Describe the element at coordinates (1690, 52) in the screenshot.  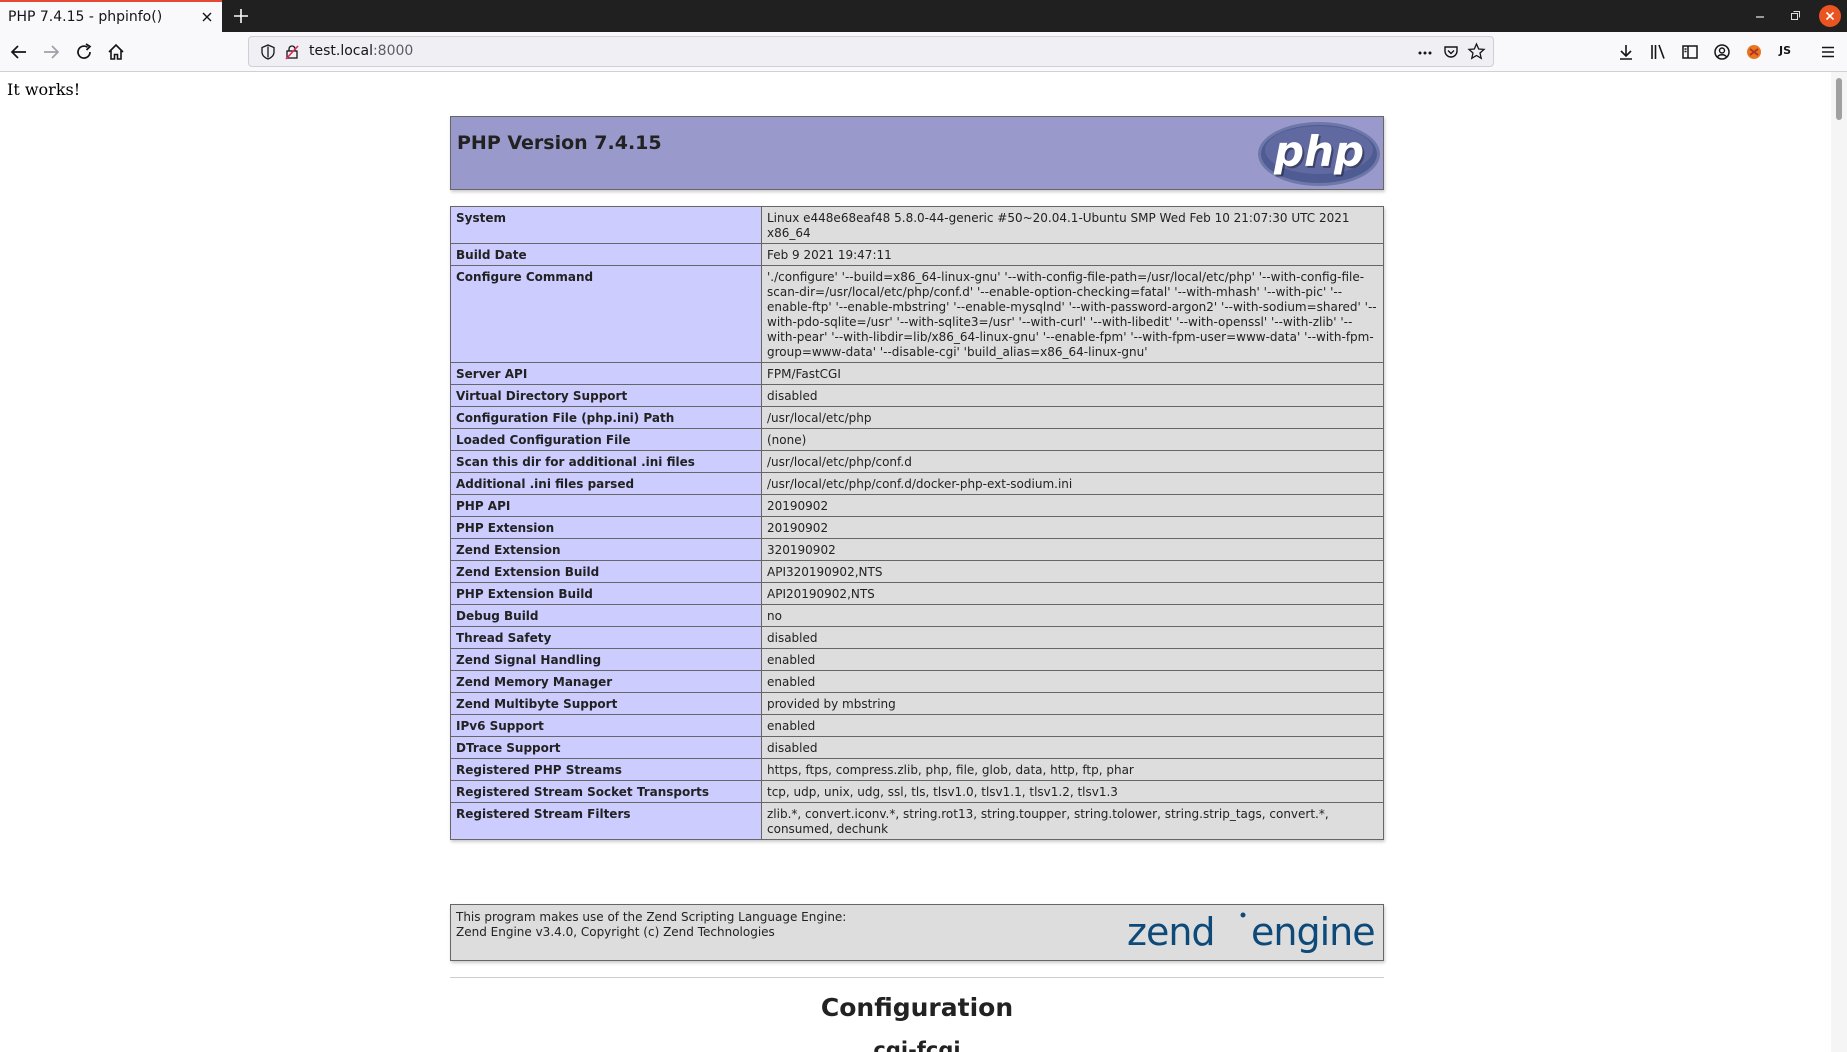
I see `sidebar-icon` at that location.